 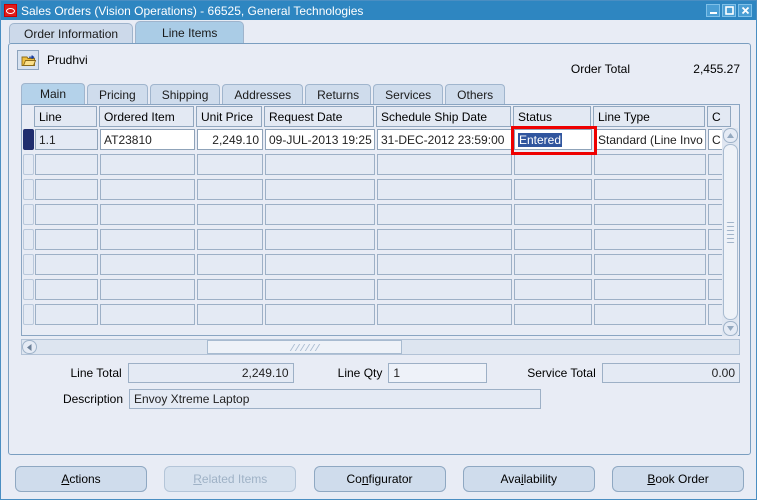 What do you see at coordinates (229, 116) in the screenshot?
I see `column-header-unit-price: Unit Price` at bounding box center [229, 116].